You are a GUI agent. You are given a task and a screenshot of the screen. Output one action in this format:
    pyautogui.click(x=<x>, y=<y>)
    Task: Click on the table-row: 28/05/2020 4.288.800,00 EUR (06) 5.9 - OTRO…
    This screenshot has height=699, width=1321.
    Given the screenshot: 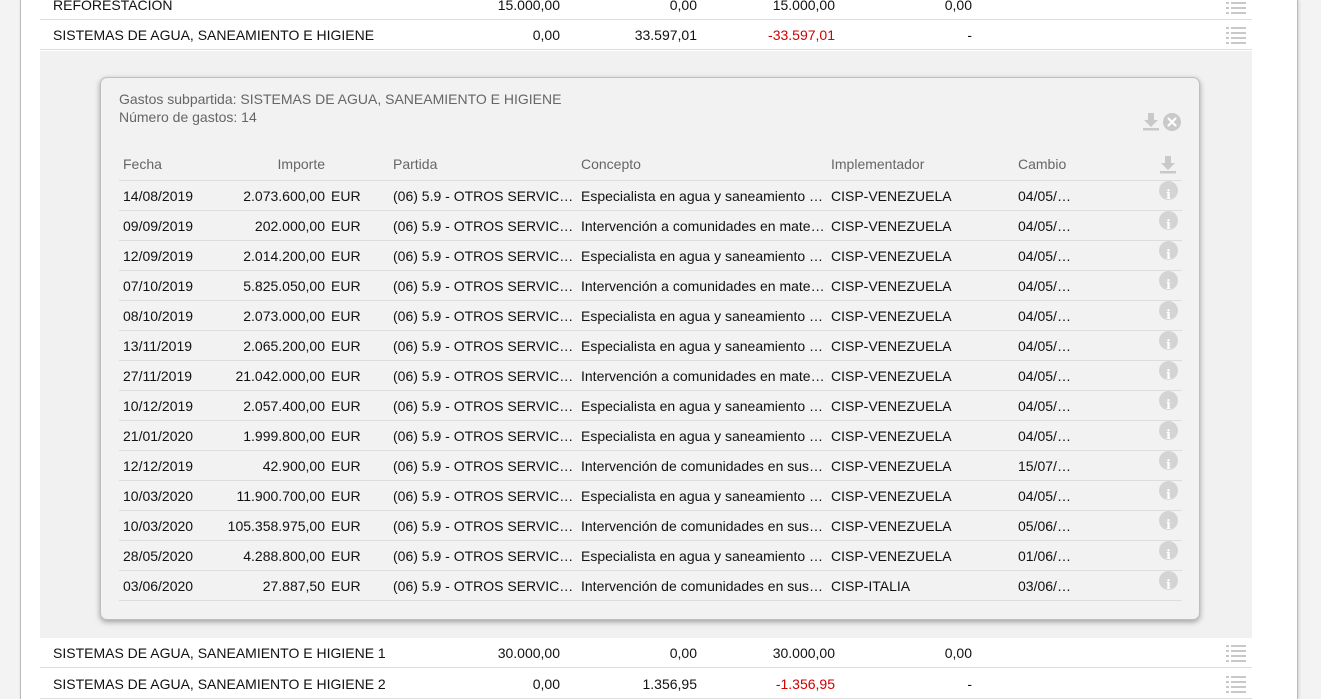 What is the action you would take?
    pyautogui.click(x=650, y=556)
    